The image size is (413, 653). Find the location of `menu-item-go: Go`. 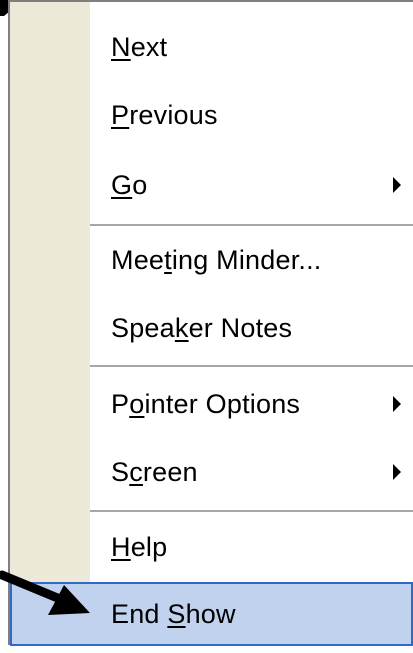

menu-item-go: Go is located at coordinates (211, 185).